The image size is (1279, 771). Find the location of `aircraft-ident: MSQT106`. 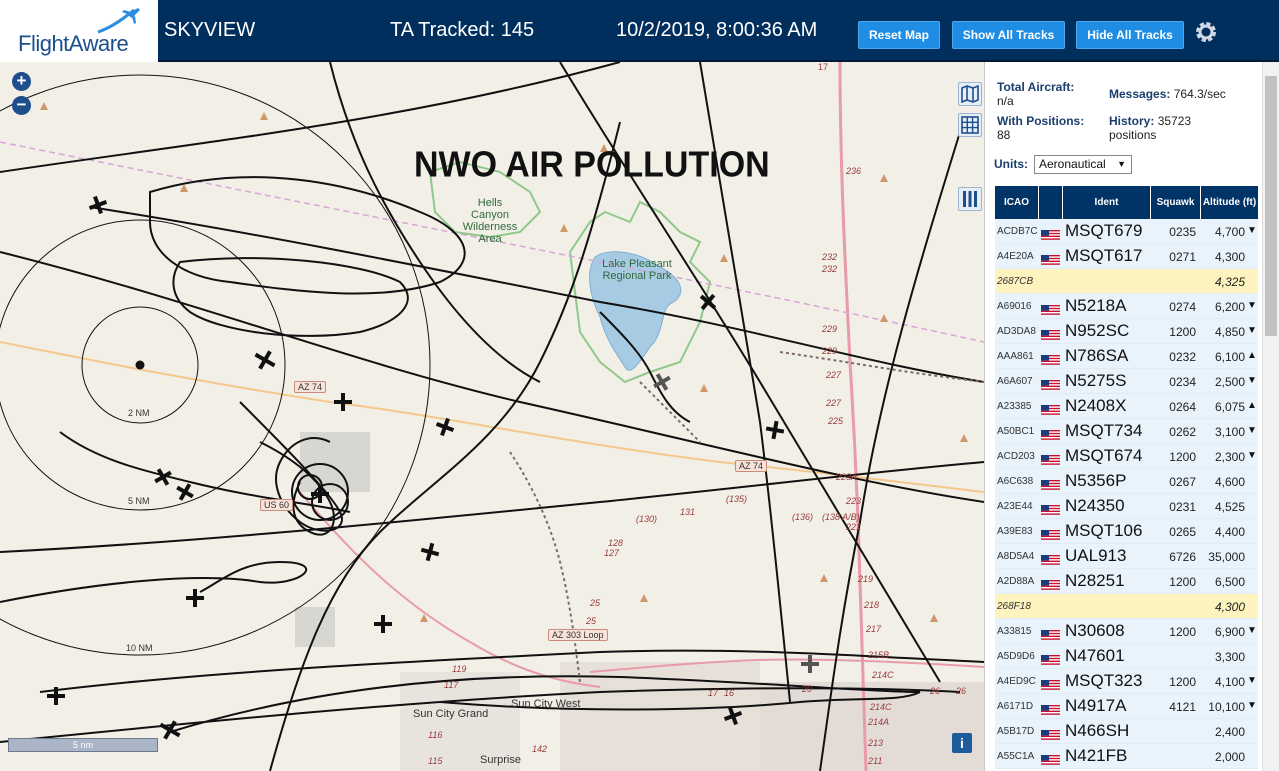

aircraft-ident: MSQT106 is located at coordinates (1104, 530).